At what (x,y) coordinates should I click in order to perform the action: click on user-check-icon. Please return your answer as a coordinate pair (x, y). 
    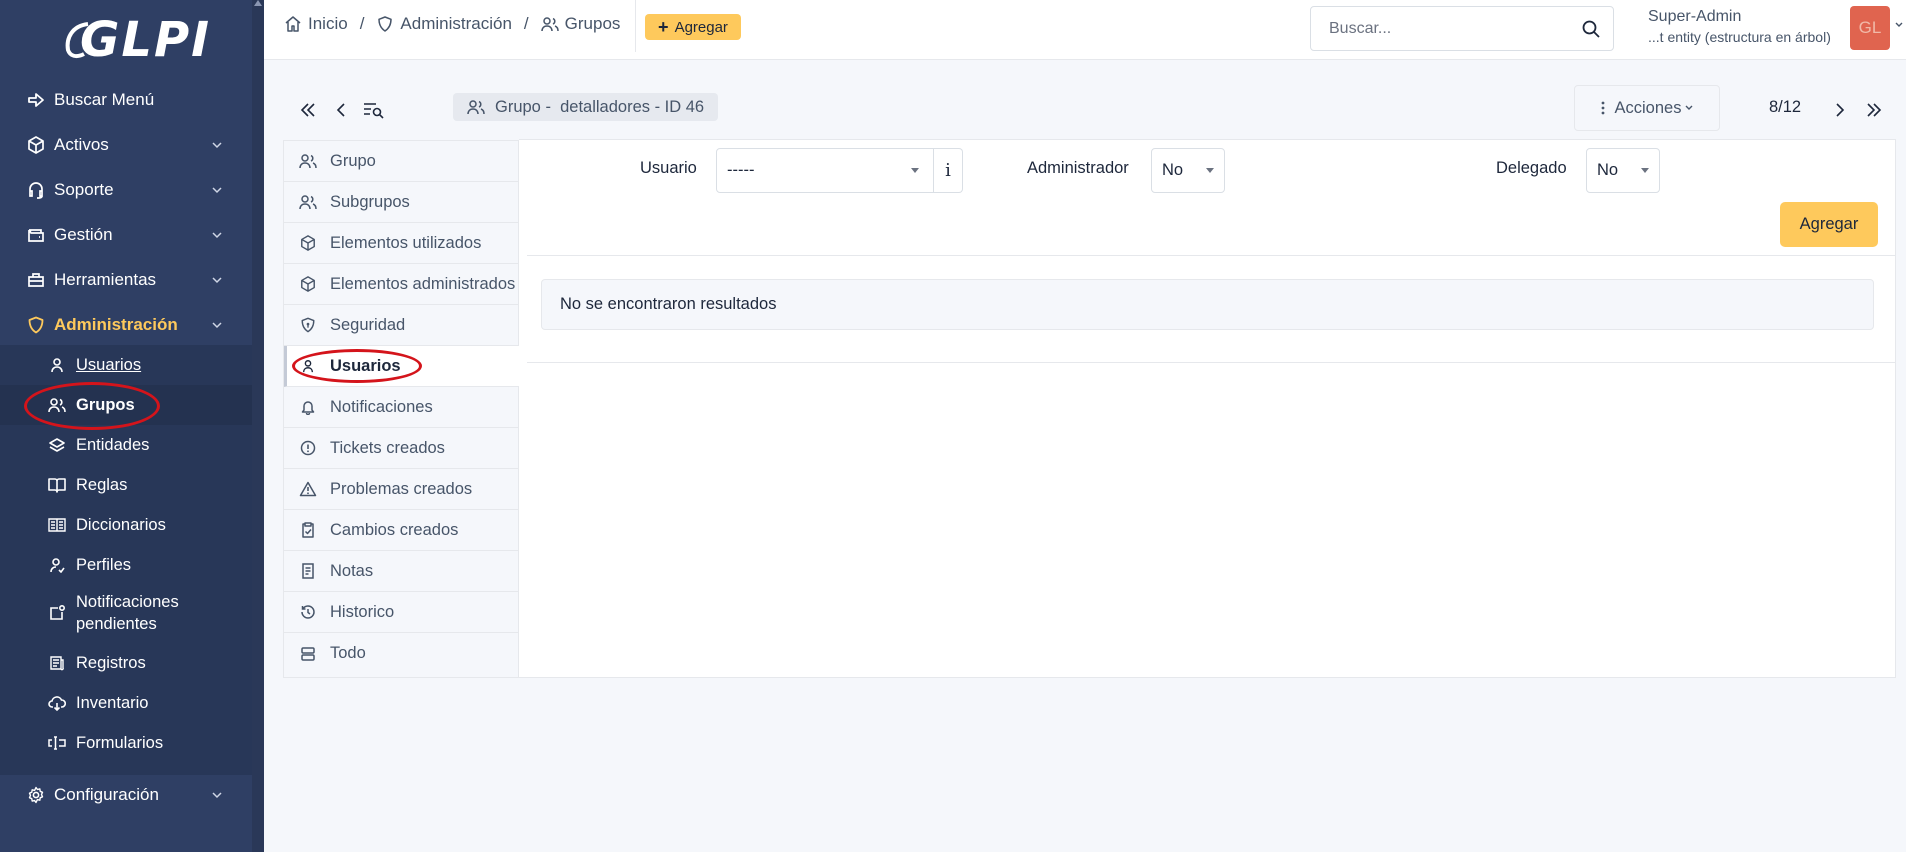
    Looking at the image, I should click on (57, 565).